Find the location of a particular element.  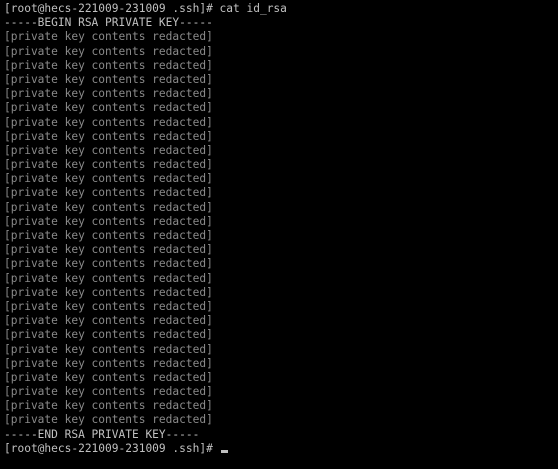

text-cursor is located at coordinates (224, 451).